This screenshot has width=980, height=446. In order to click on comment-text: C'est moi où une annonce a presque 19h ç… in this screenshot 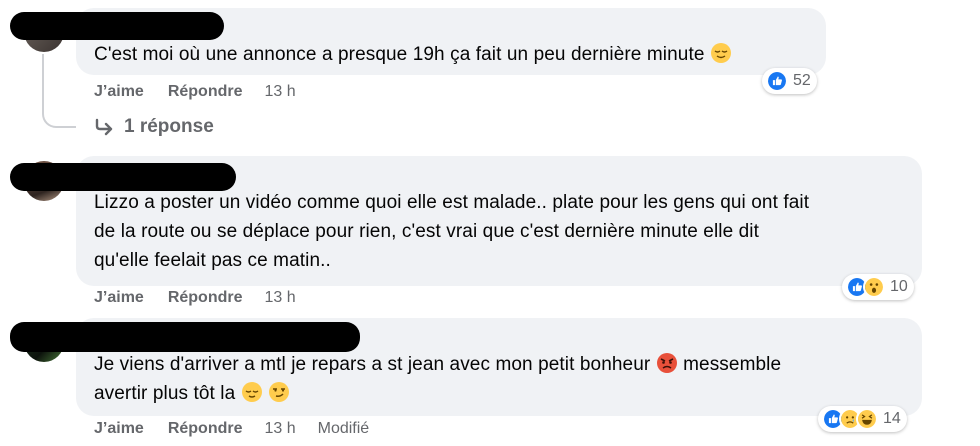, I will do `click(413, 54)`.